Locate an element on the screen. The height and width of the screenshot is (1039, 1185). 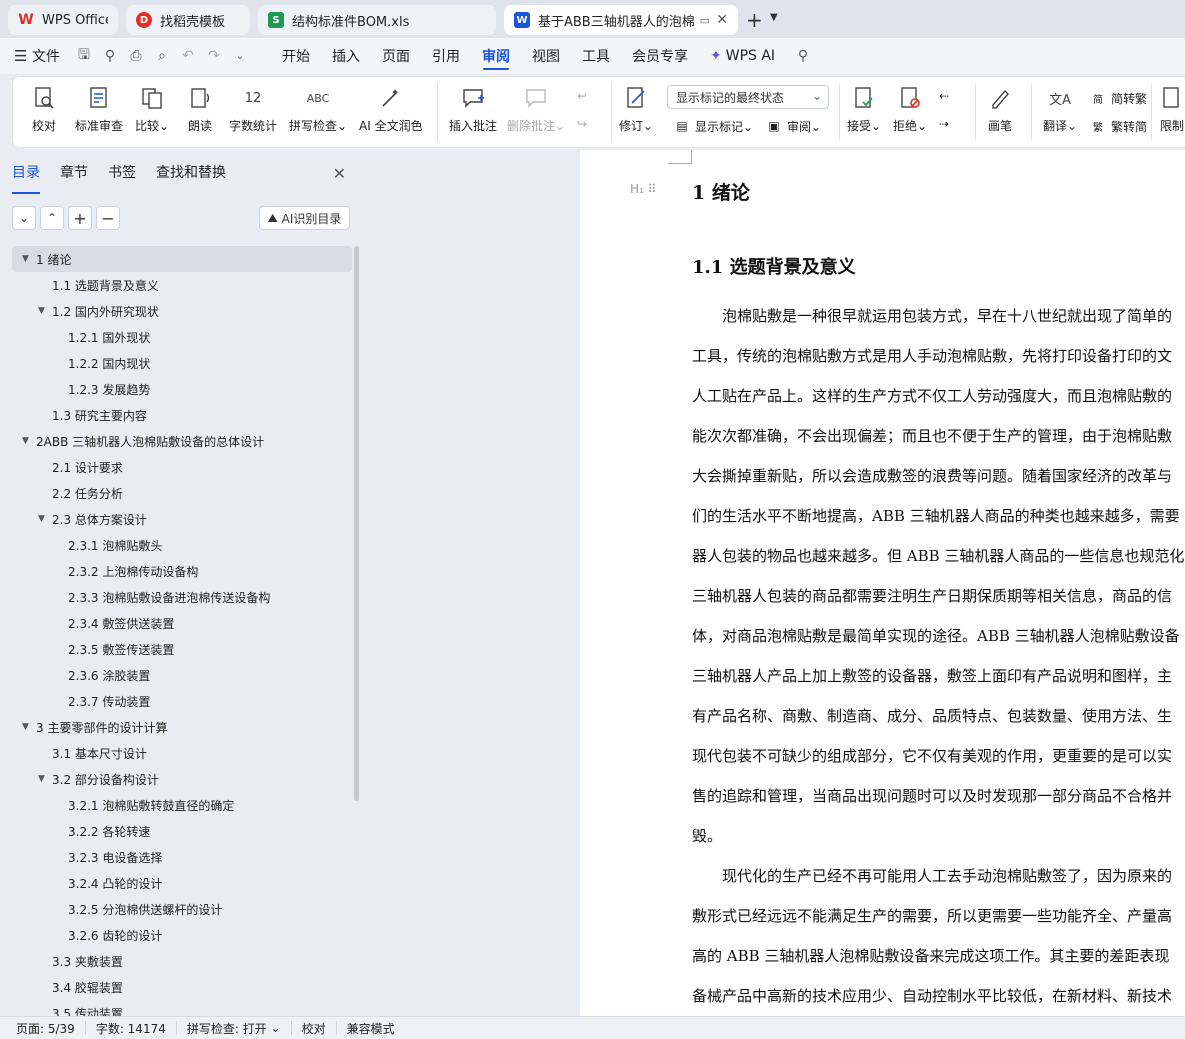
to-simplified-button: 繁 繁转简 is located at coordinates (1118, 126).